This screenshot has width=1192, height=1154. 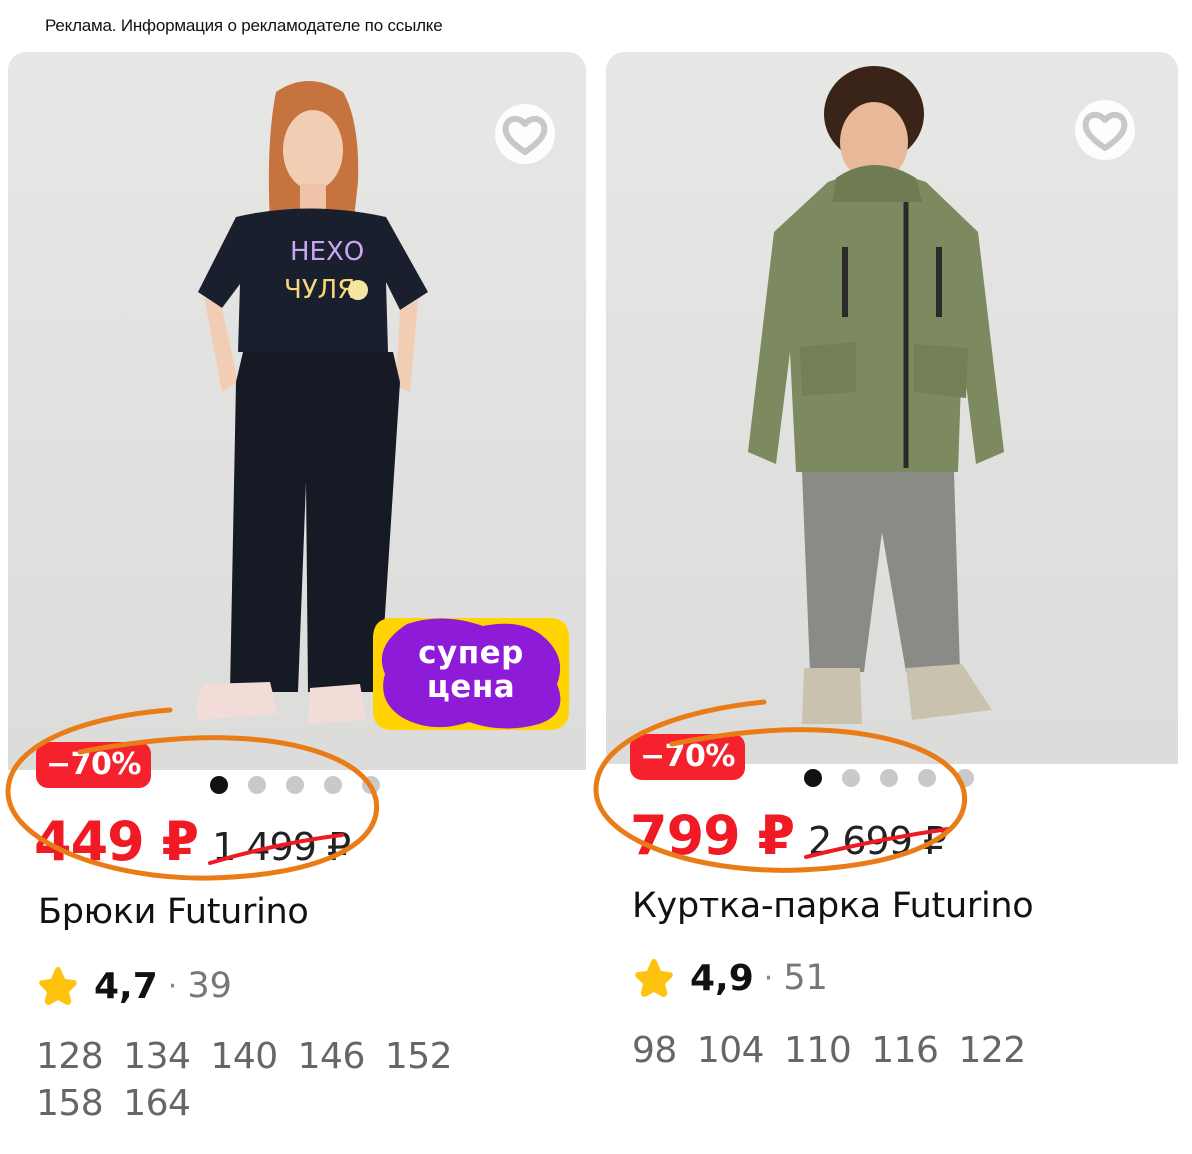 I want to click on price-row: 449 ₽ 1 499 ₽, so click(x=192, y=841).